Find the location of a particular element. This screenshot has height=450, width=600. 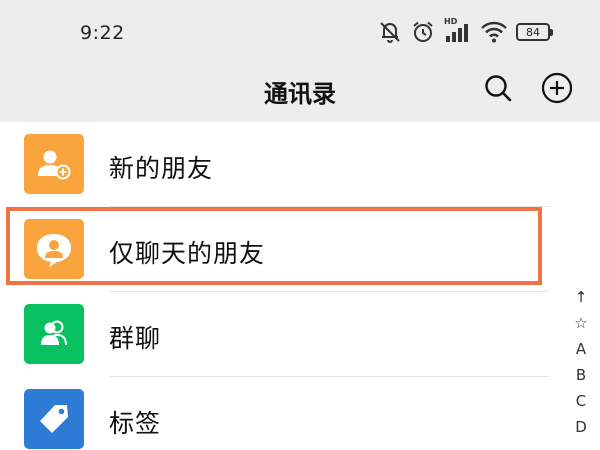

alphabet-index-bar: ↑ ☆ A B C D is located at coordinates (581, 362).